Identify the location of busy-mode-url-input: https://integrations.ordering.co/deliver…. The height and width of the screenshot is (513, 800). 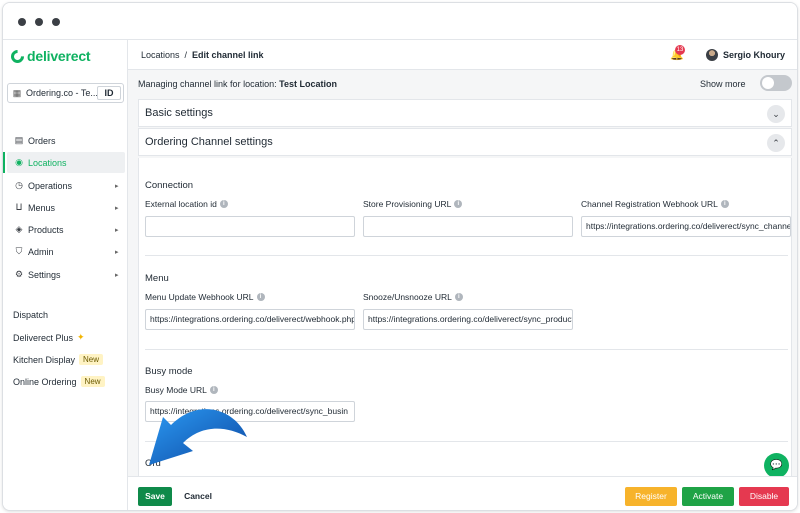
(250, 411).